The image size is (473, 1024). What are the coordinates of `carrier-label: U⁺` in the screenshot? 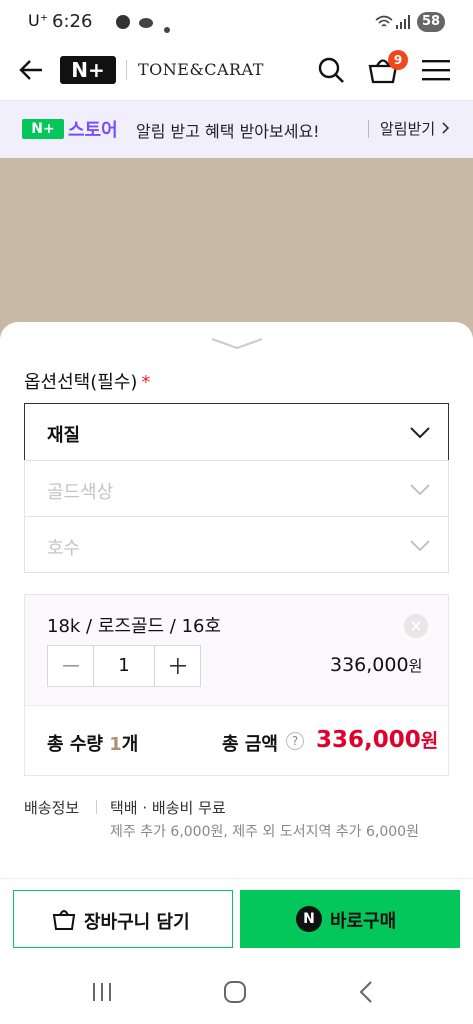 It's located at (38, 20).